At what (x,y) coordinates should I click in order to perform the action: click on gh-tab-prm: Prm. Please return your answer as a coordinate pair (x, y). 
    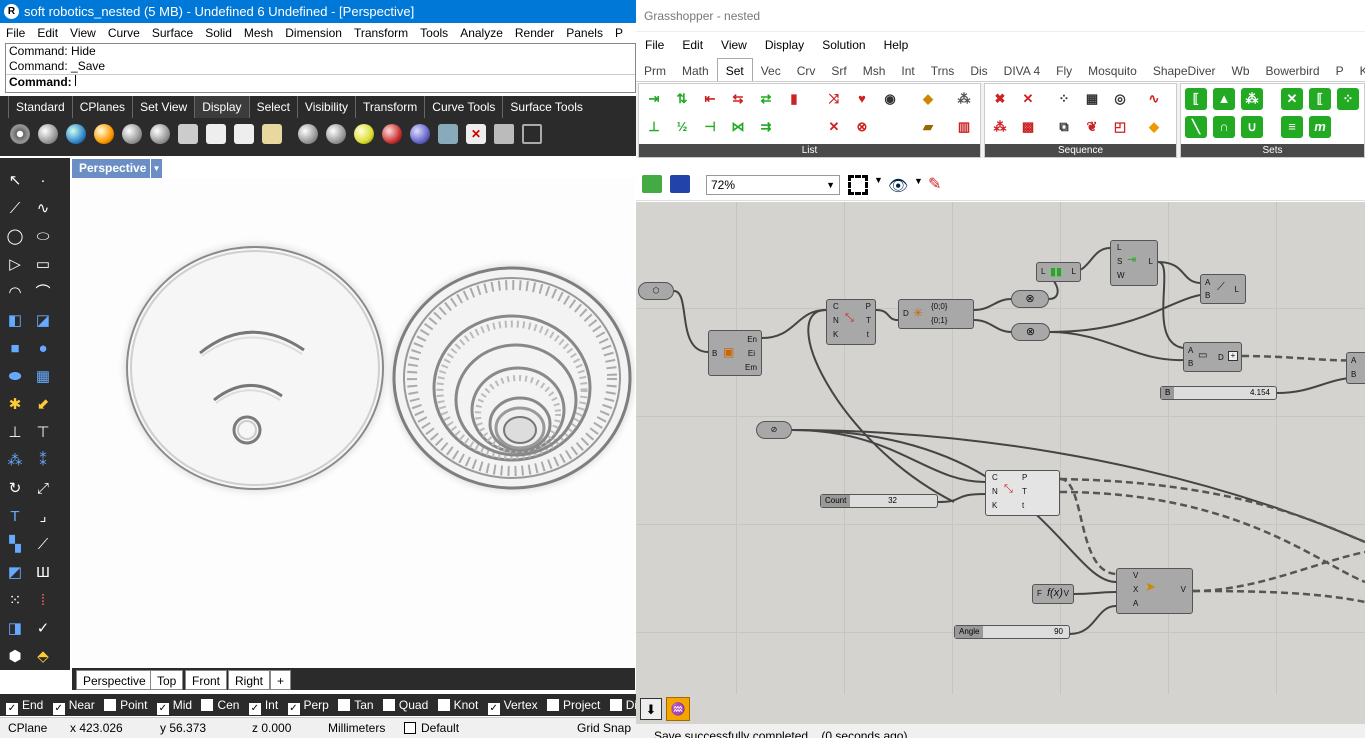
    Looking at the image, I should click on (655, 70).